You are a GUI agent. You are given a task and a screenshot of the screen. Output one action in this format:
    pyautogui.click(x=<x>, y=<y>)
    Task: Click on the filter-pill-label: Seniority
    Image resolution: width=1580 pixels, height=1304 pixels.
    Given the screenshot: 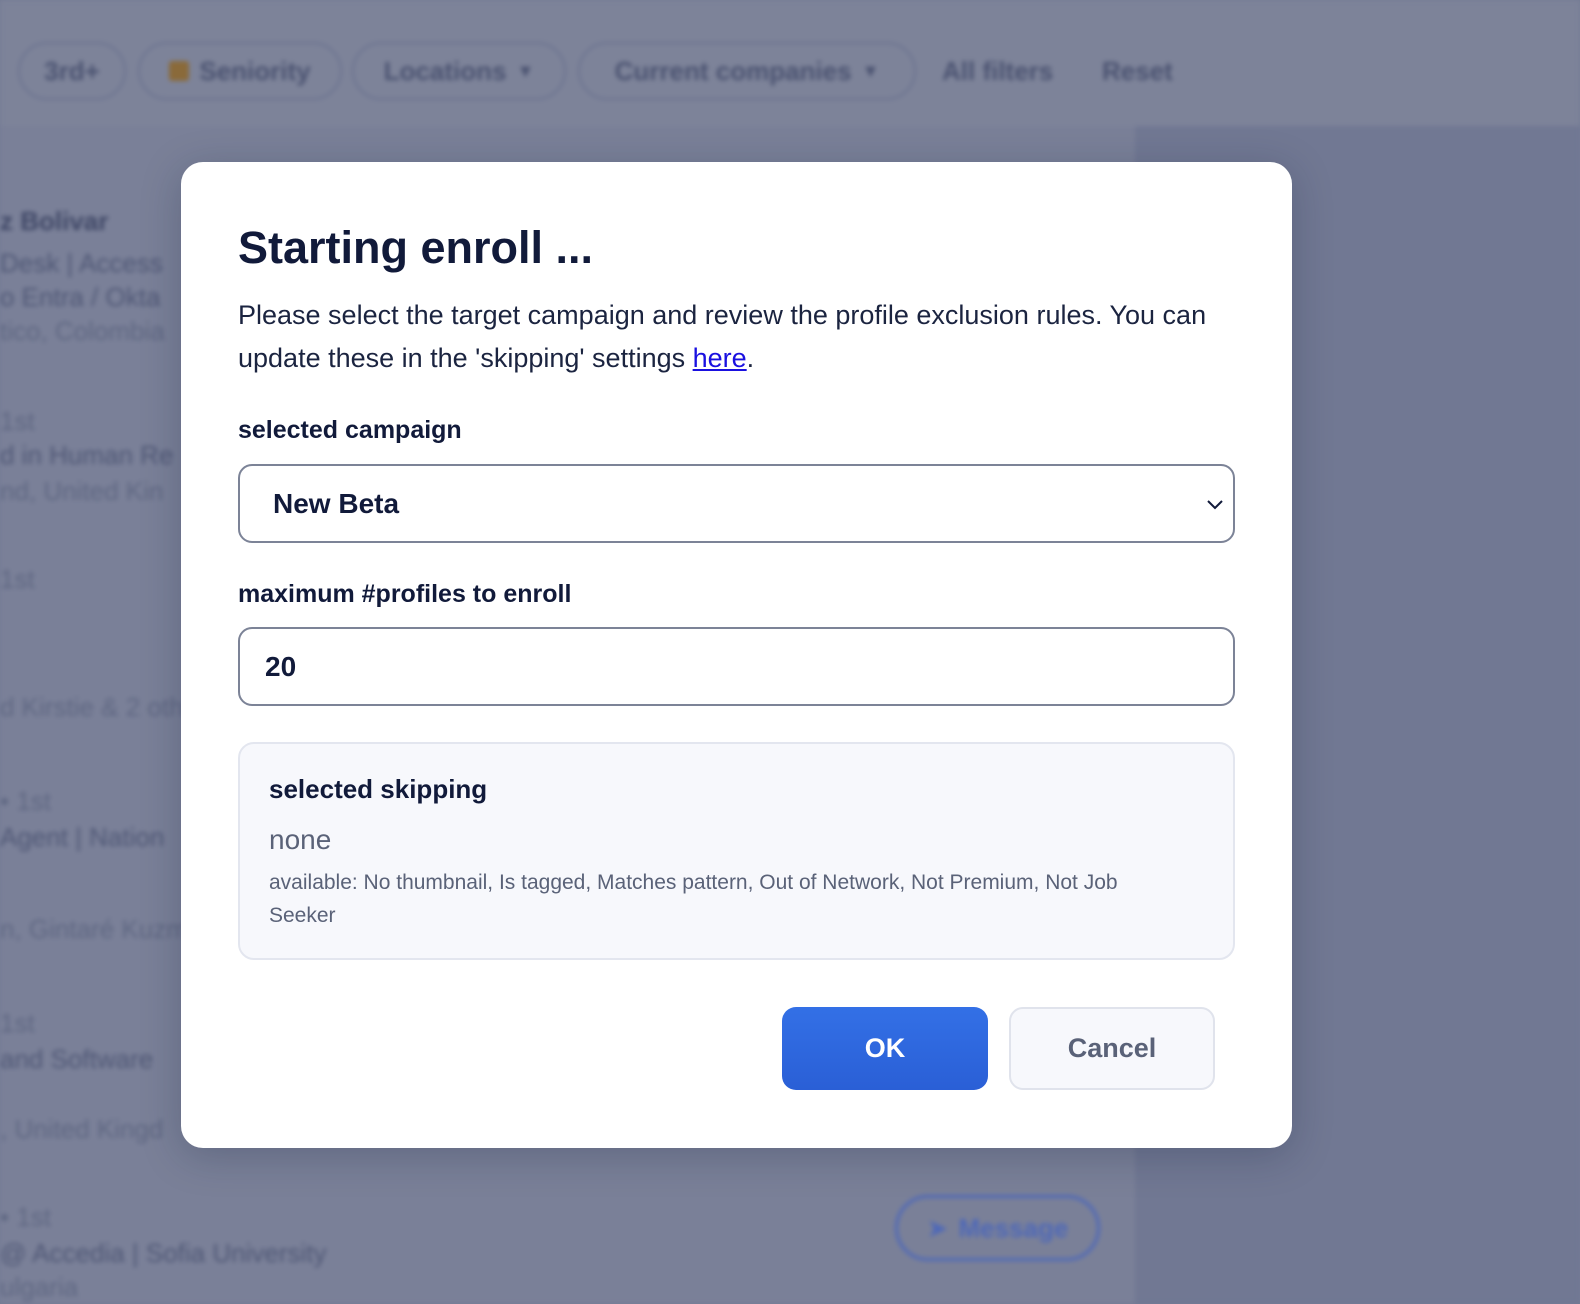 What is the action you would take?
    pyautogui.click(x=255, y=70)
    